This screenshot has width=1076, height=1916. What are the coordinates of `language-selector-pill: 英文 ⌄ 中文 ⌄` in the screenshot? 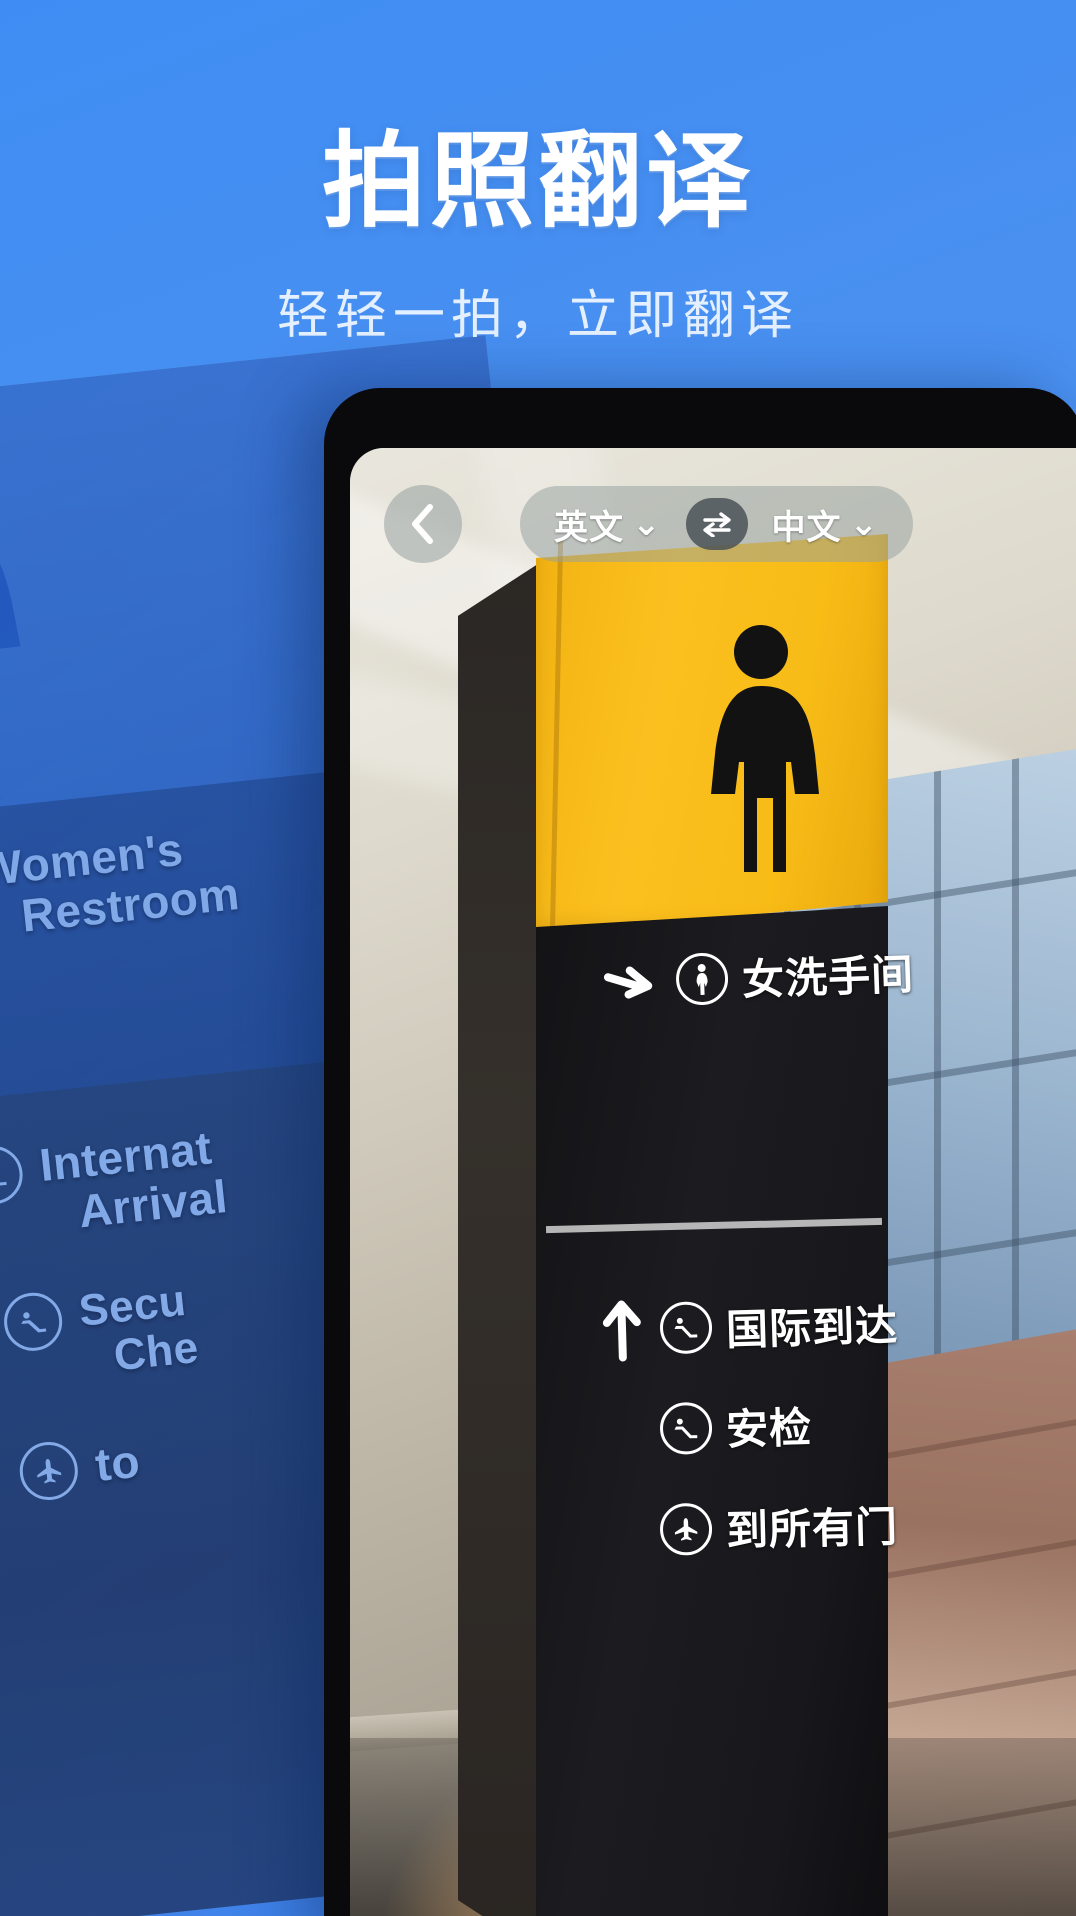 It's located at (716, 524).